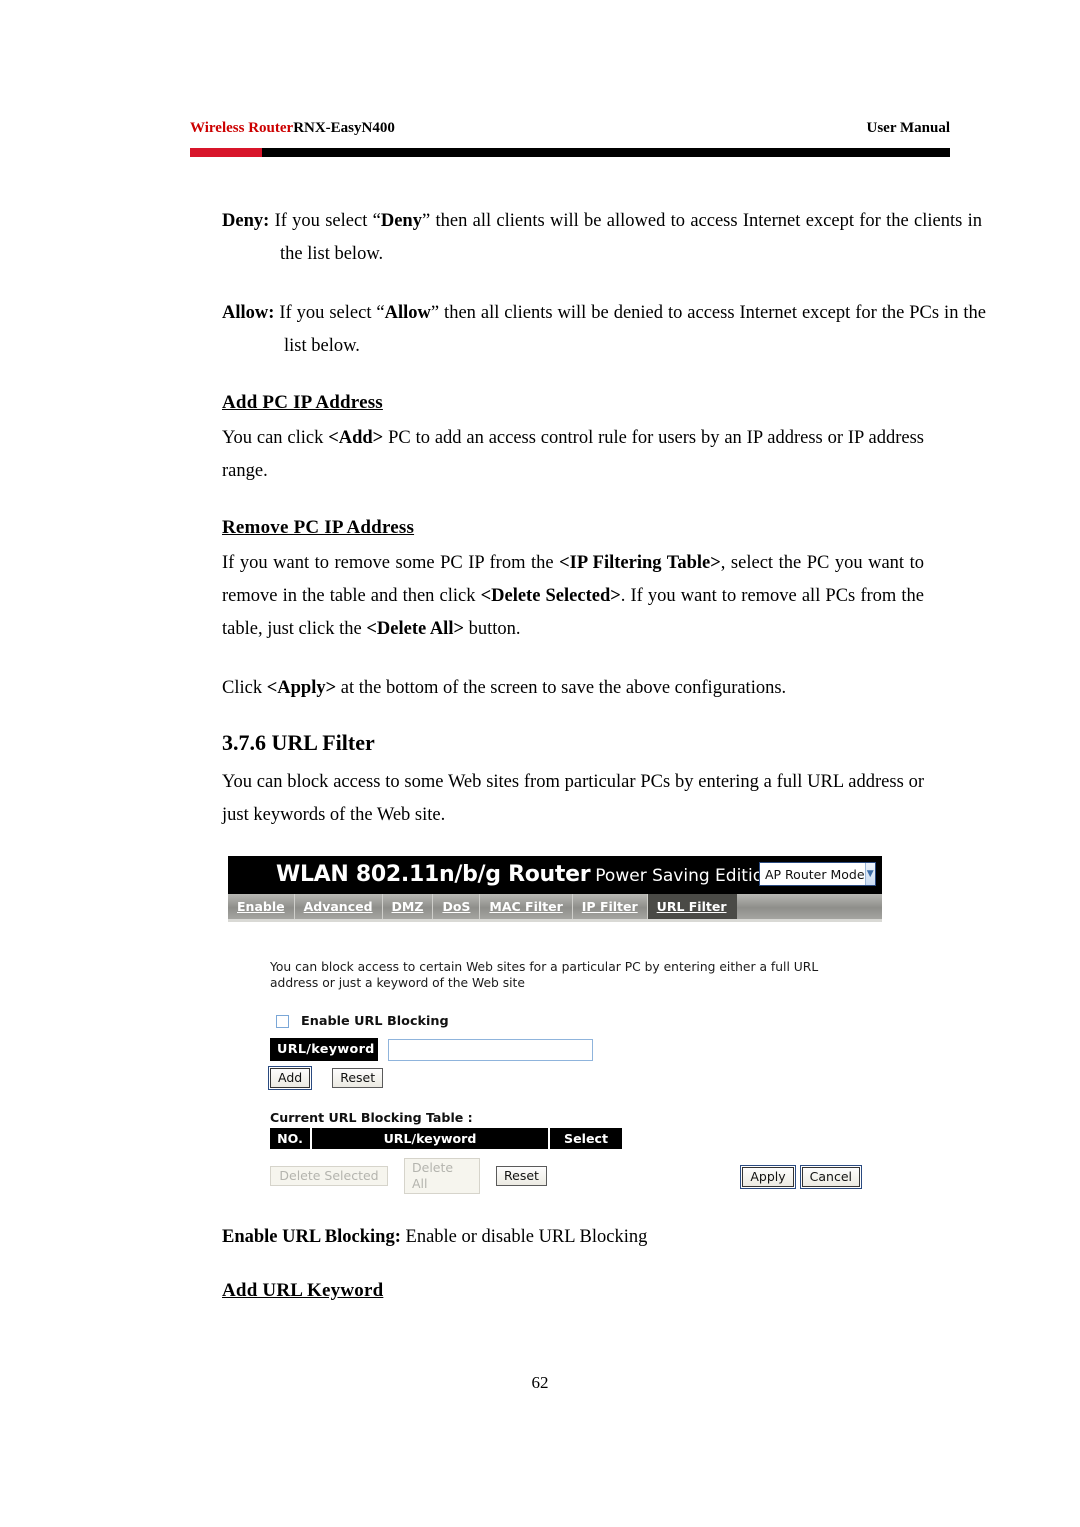 This screenshot has height=1527, width=1080. I want to click on apply-cancel-button-row: Apply Cancel, so click(801, 1177).